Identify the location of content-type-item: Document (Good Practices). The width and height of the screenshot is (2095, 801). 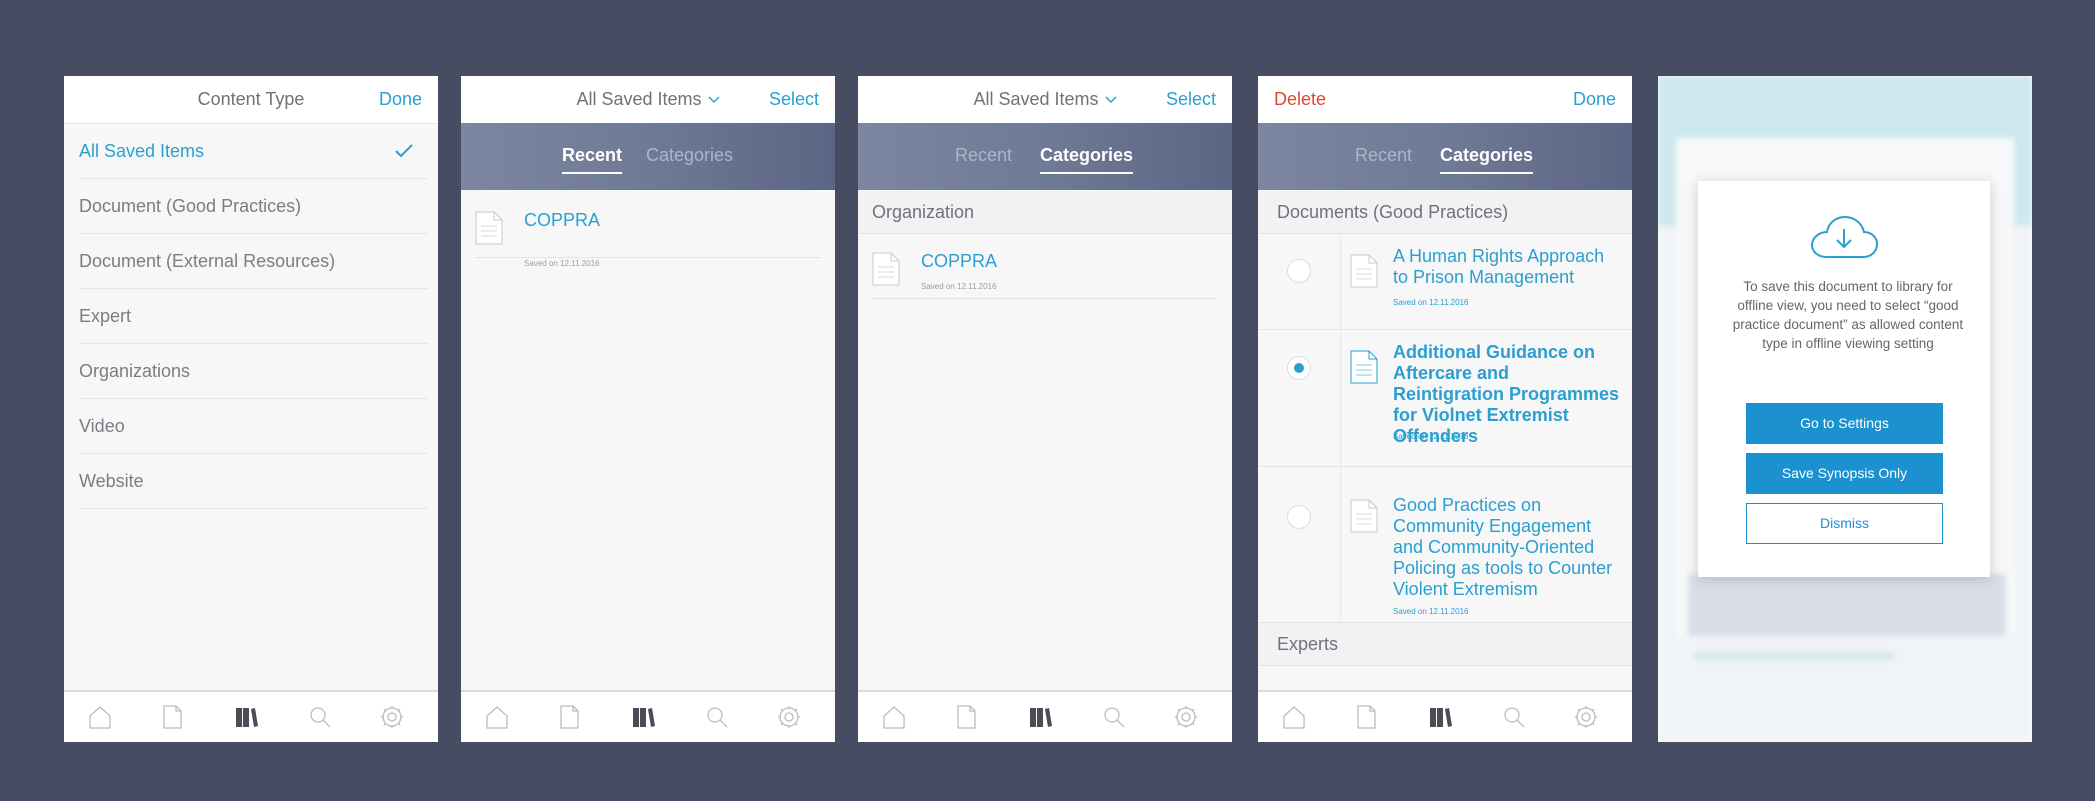
(253, 206).